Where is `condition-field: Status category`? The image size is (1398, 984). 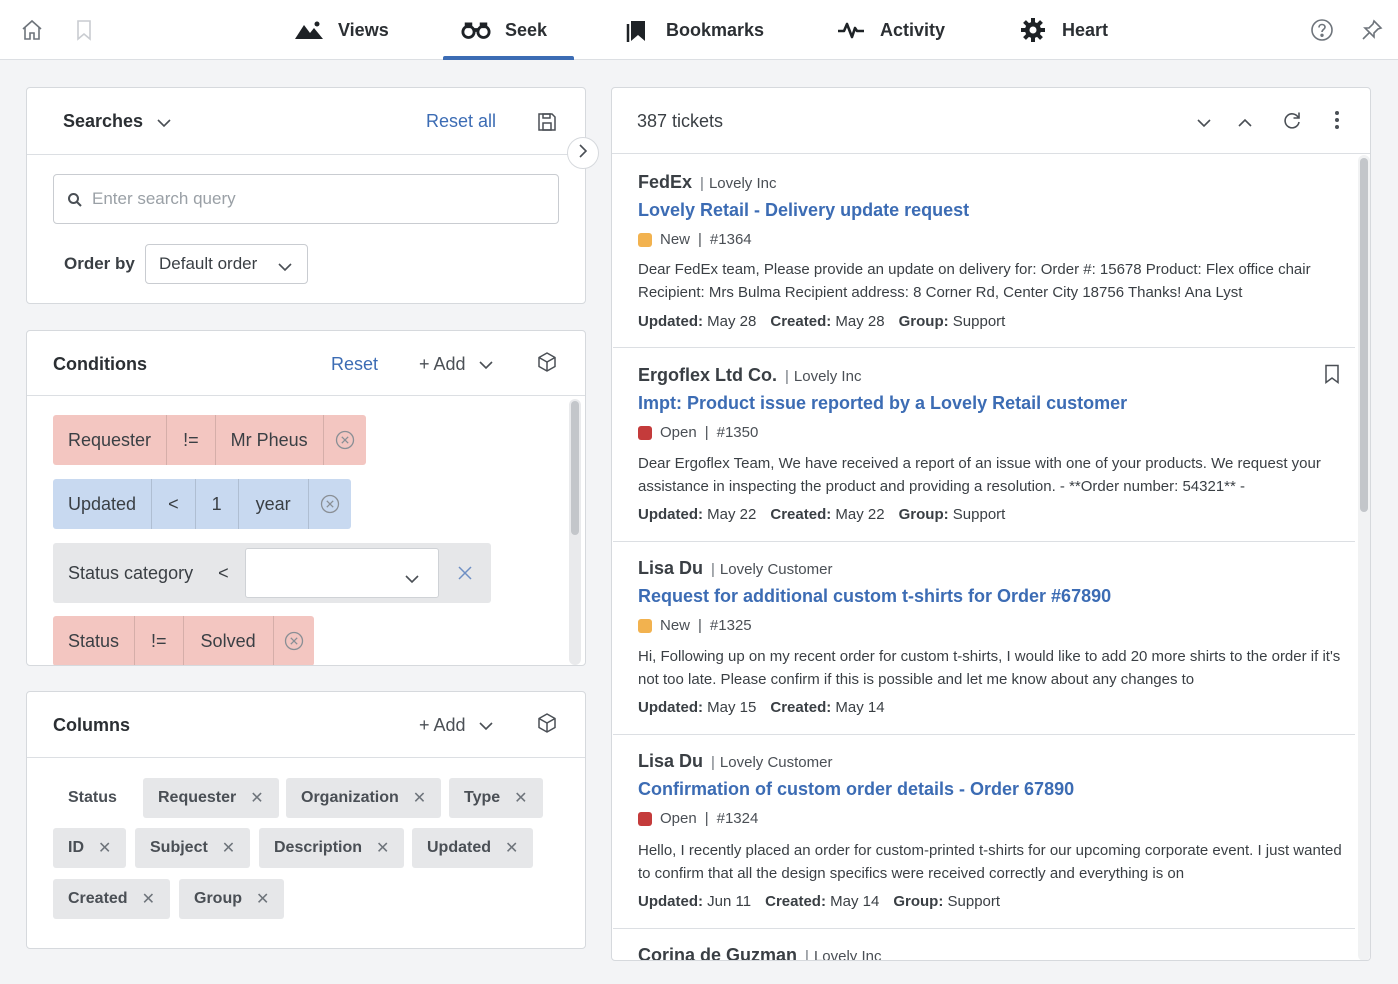
condition-field: Status category is located at coordinates (130, 573).